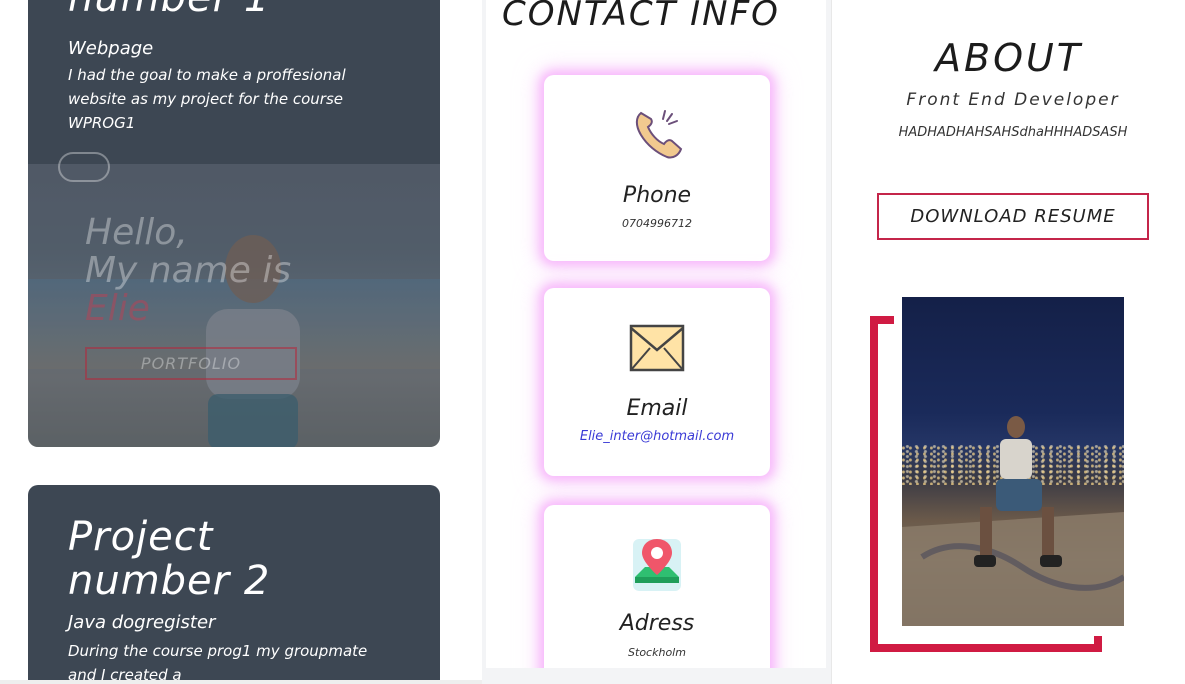 This screenshot has width=1185, height=684. I want to click on preview-name: Elie, so click(117, 308).